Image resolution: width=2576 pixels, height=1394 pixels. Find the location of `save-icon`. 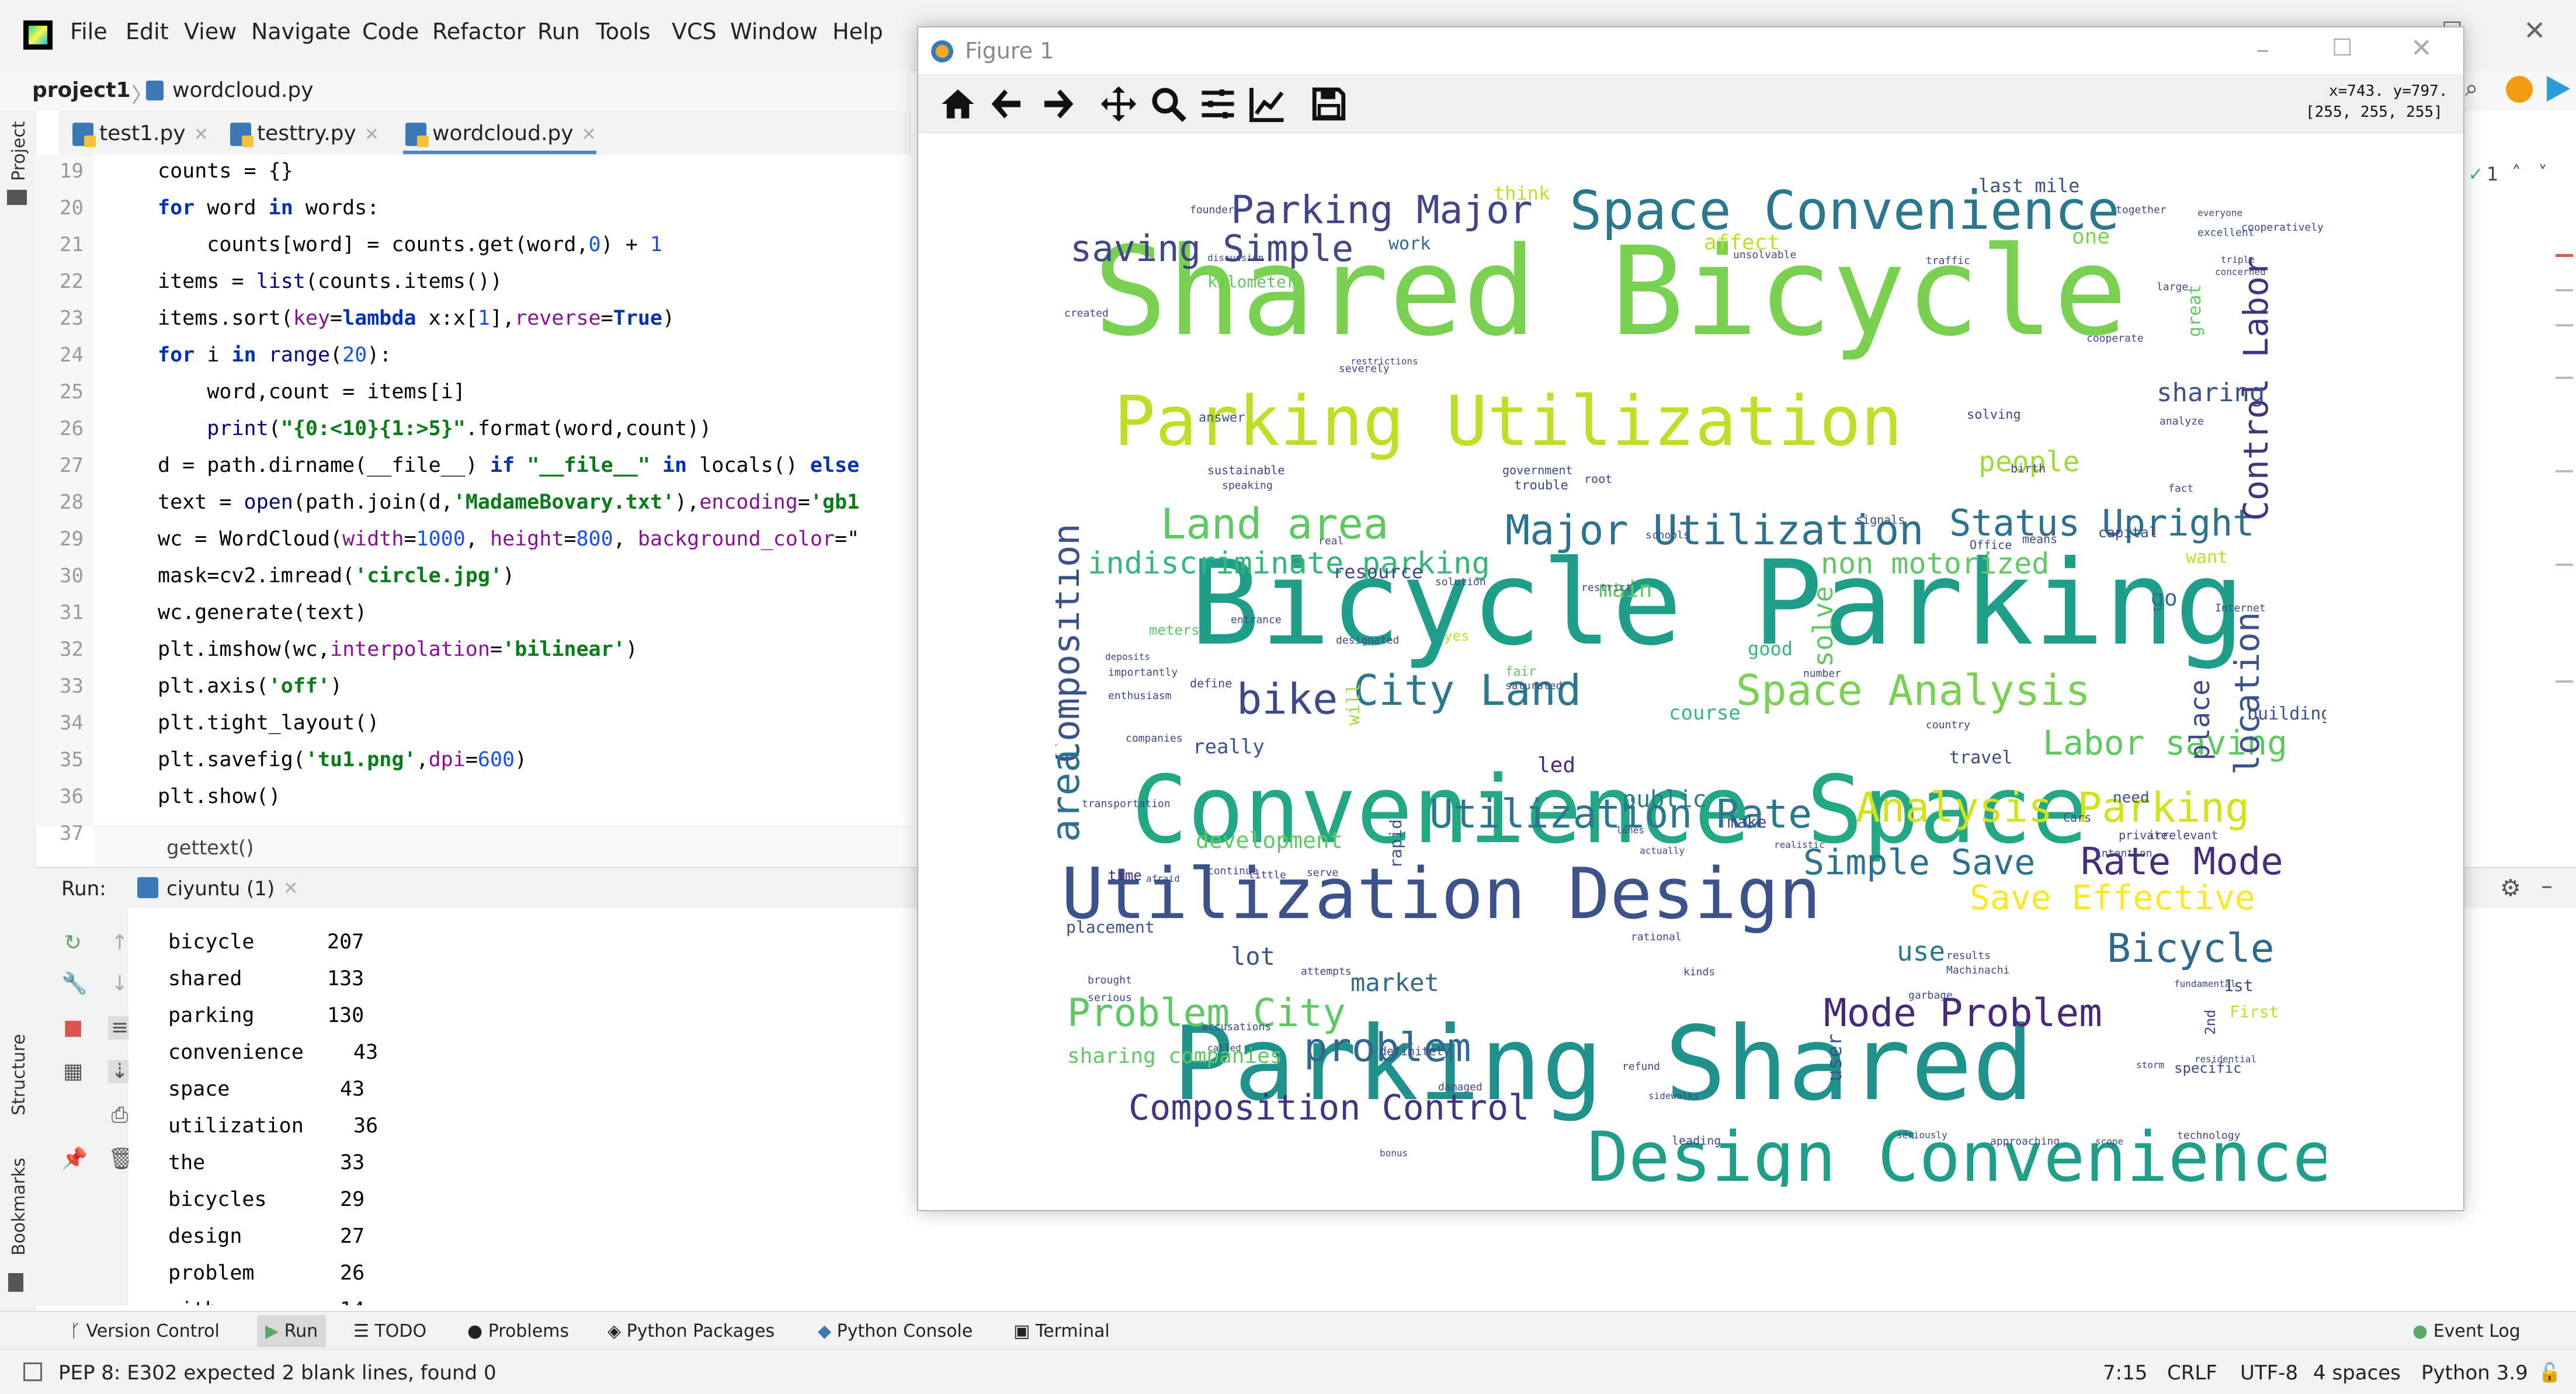

save-icon is located at coordinates (1329, 104).